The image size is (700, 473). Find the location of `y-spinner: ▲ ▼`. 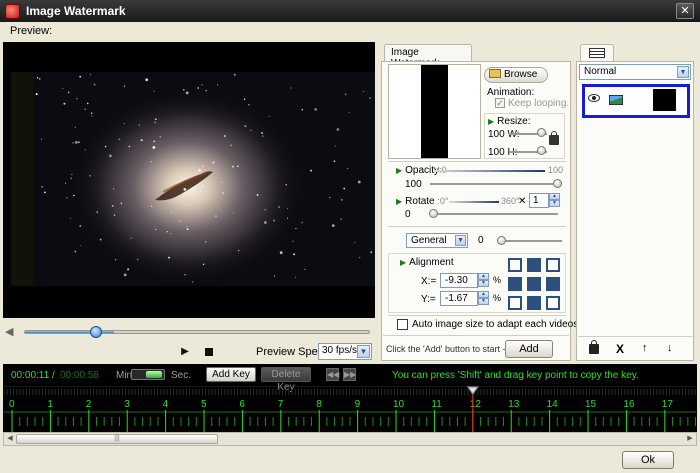

y-spinner: ▲ ▼ is located at coordinates (483, 298).